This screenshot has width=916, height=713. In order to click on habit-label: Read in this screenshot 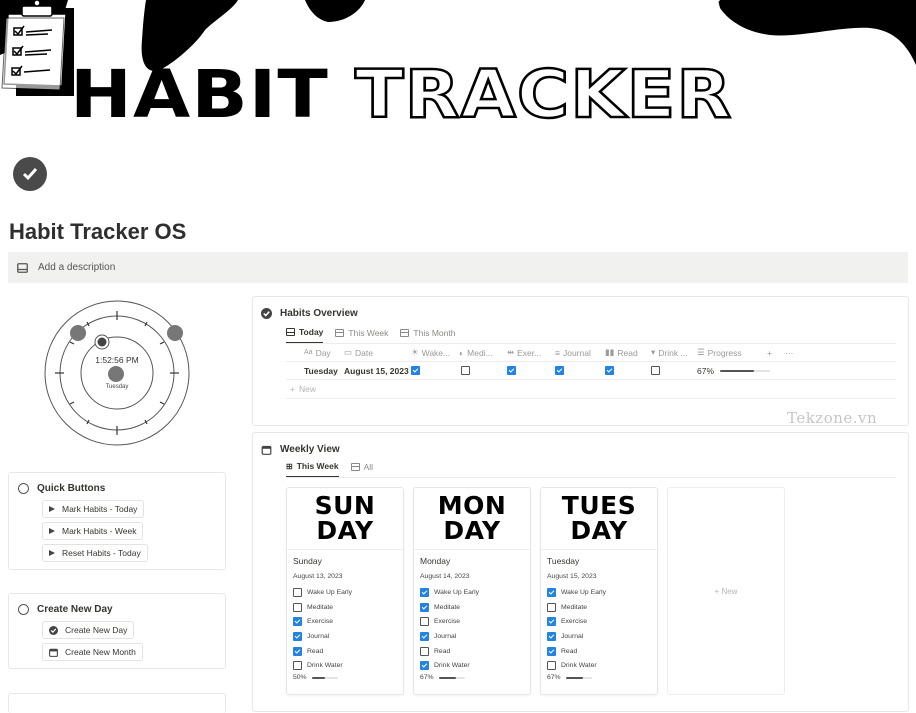, I will do `click(569, 651)`.